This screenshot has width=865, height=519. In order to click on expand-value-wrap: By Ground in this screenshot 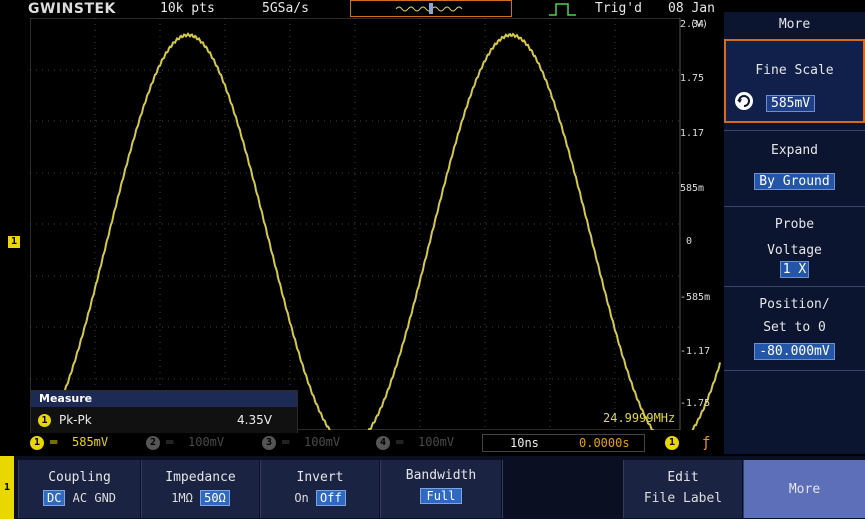, I will do `click(794, 181)`.